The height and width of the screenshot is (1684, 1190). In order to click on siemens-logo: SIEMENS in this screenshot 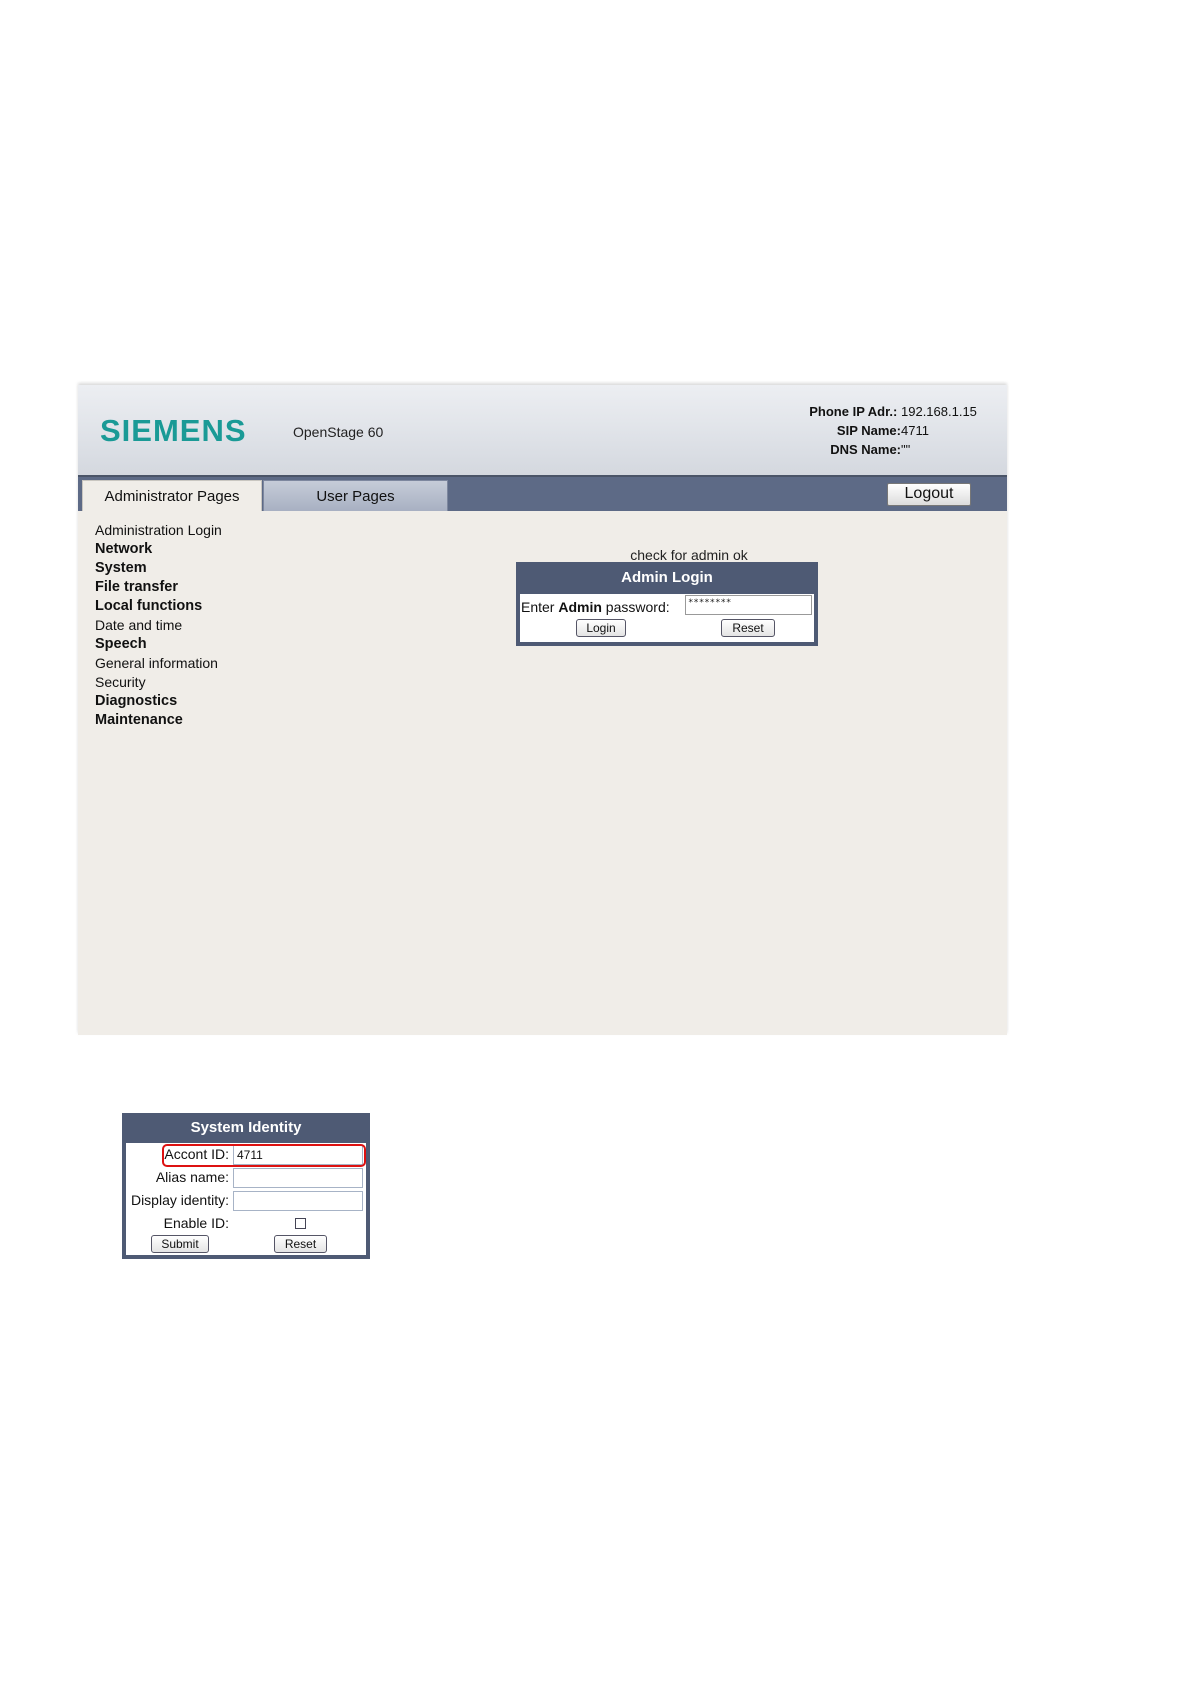, I will do `click(173, 430)`.